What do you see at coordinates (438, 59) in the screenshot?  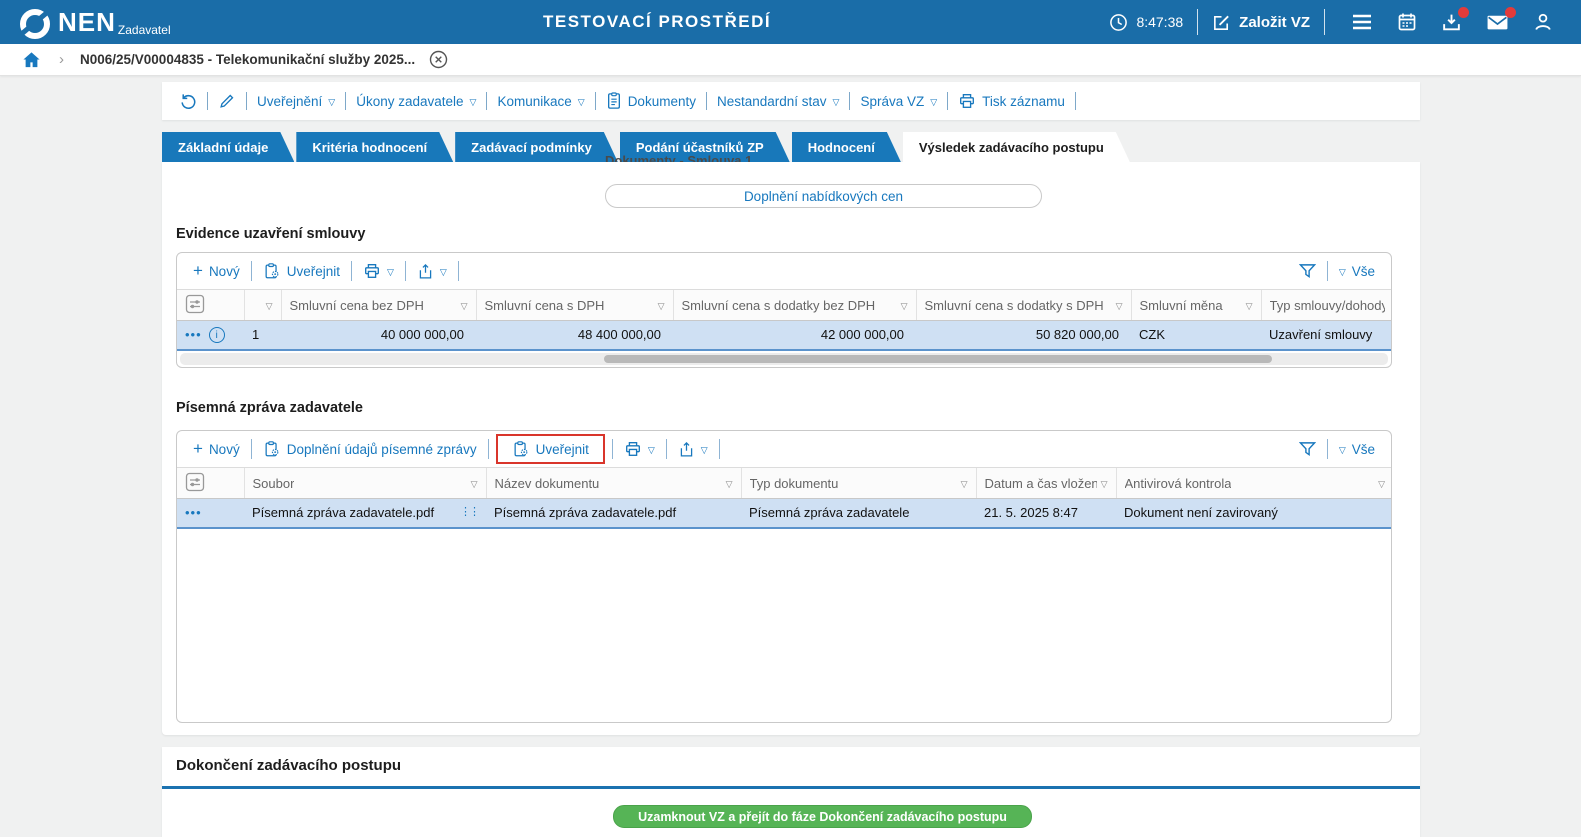 I see `close-record-button` at bounding box center [438, 59].